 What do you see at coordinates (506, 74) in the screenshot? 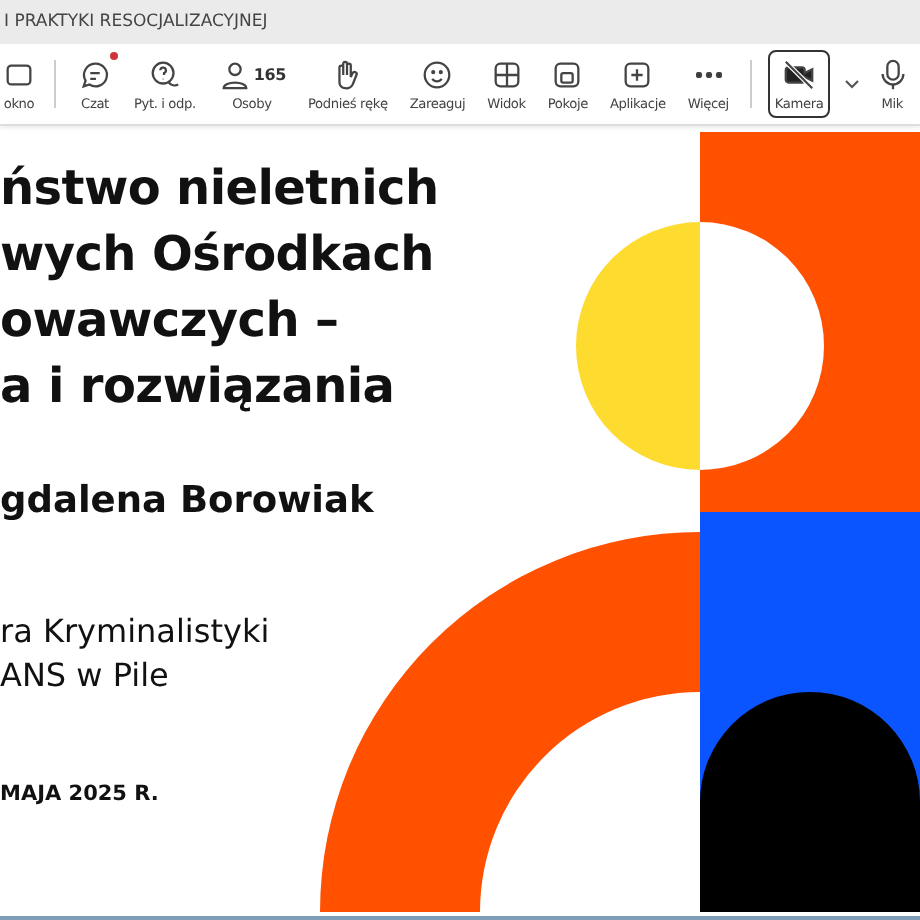
I see `grid-icon` at bounding box center [506, 74].